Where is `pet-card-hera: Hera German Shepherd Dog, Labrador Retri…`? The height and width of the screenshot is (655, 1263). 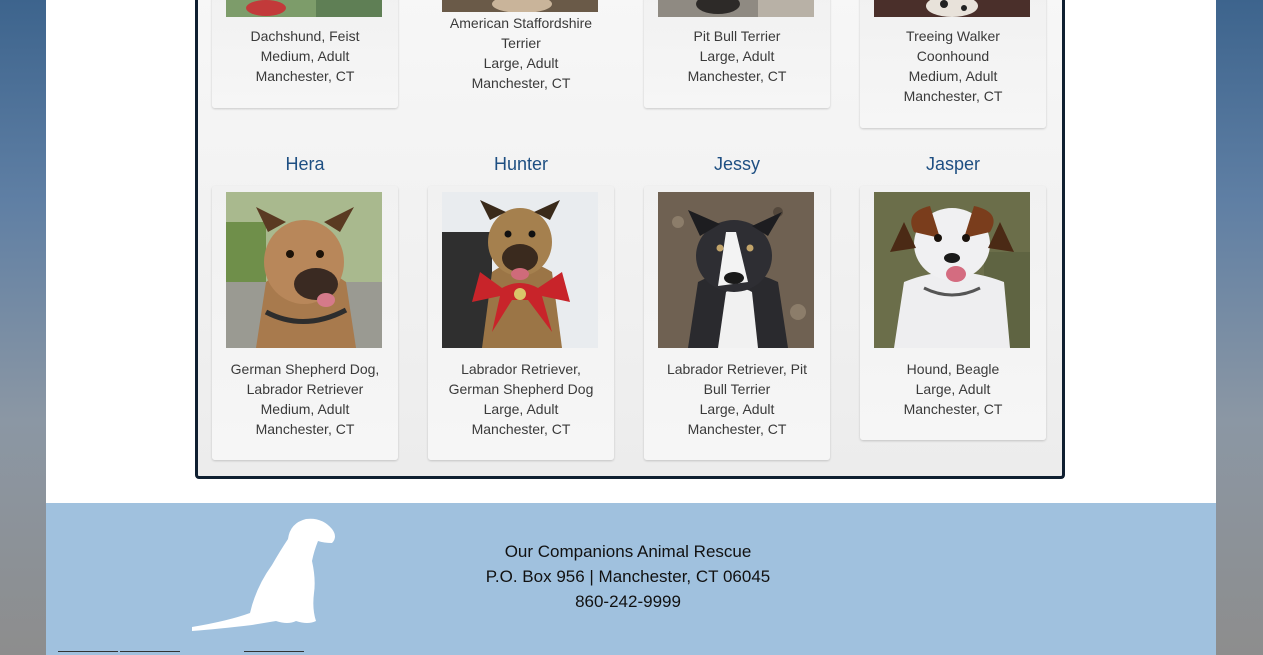 pet-card-hera: Hera German Shepherd Dog, Labrador Retri… is located at coordinates (305, 307).